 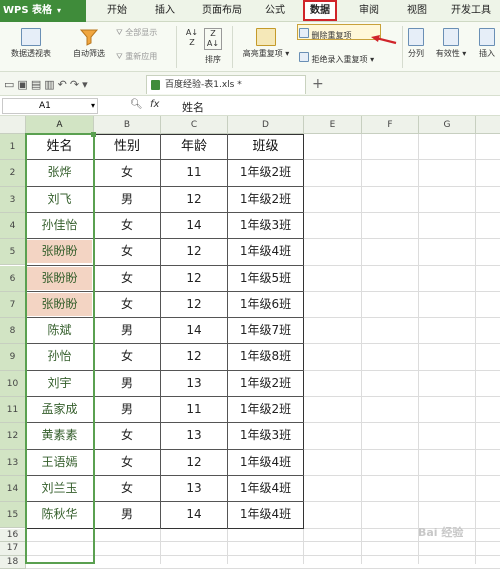 I want to click on row-header: 9, so click(x=13, y=357).